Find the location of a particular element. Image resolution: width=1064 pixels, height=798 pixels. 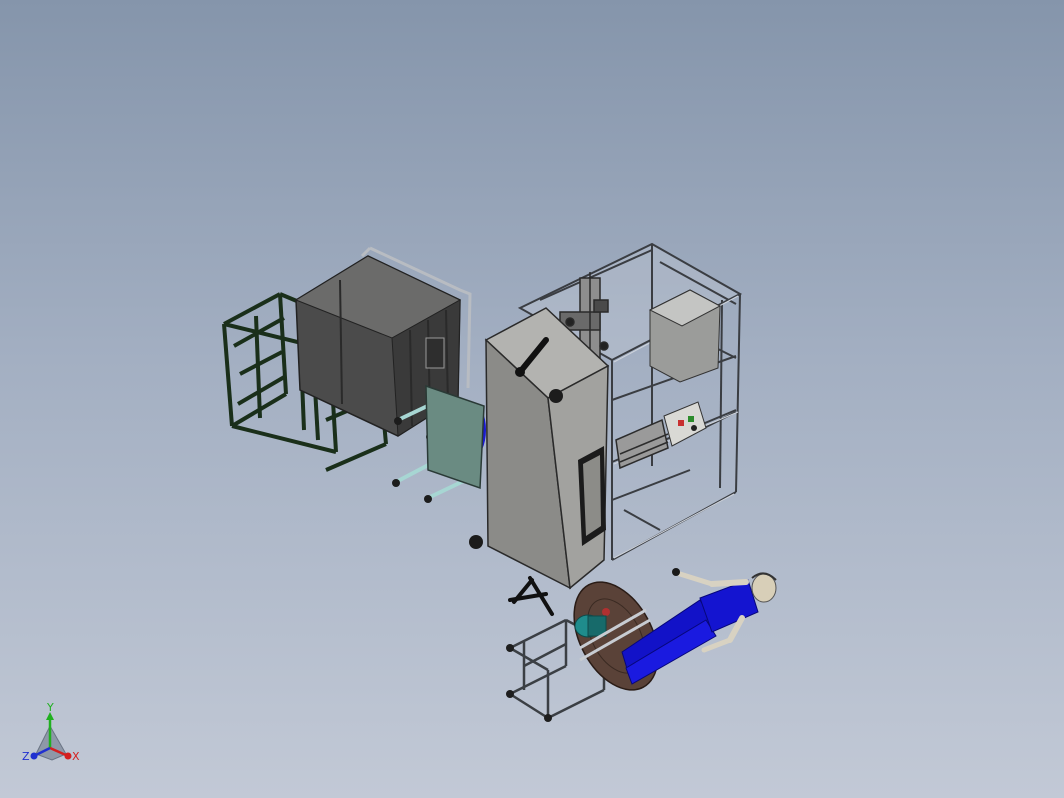

triad-x-arrowhead is located at coordinates (68, 756).